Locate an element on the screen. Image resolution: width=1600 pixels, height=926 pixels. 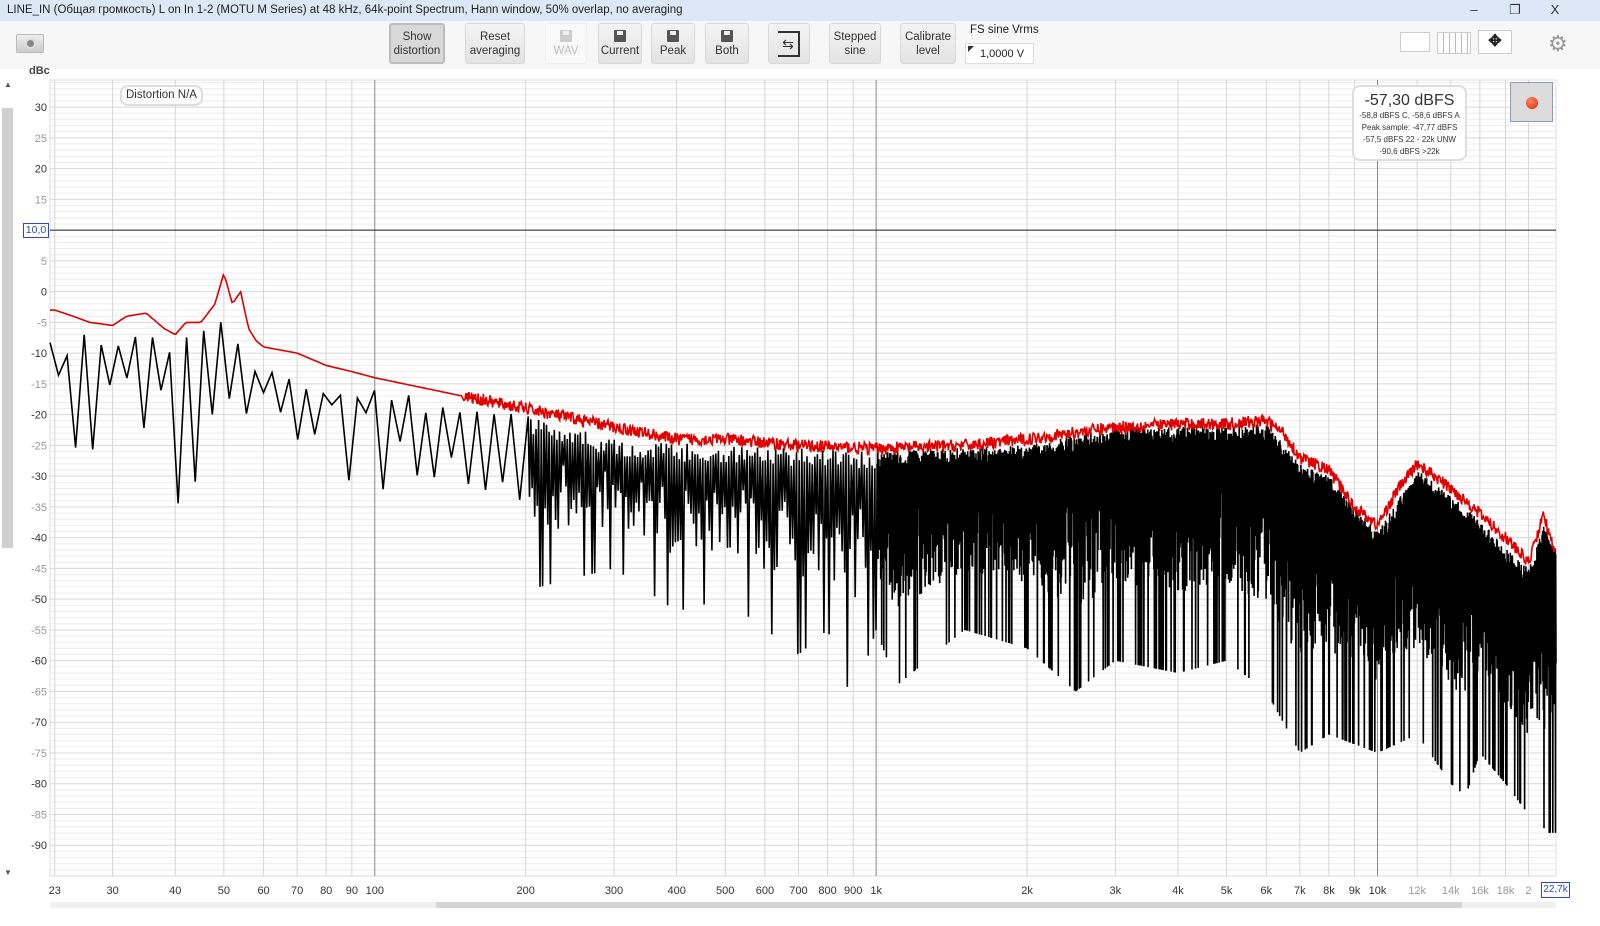
x-tick-label: 900 is located at coordinates (853, 891).